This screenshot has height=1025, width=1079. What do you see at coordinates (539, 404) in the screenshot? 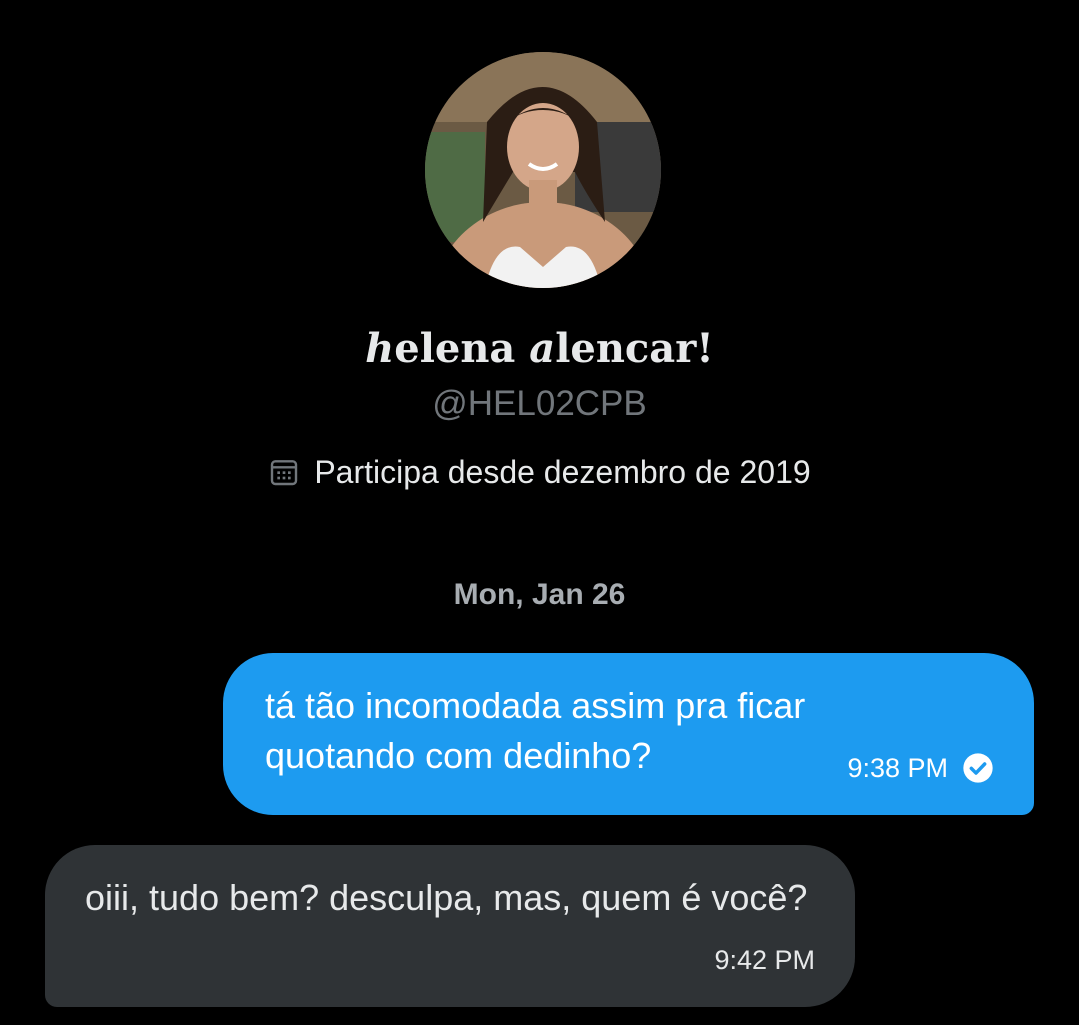
I see `profile-handle: @HEL02CPB` at bounding box center [539, 404].